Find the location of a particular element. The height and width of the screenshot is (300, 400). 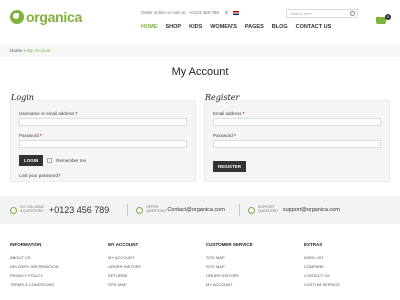

register-password-field is located at coordinates (297, 144).